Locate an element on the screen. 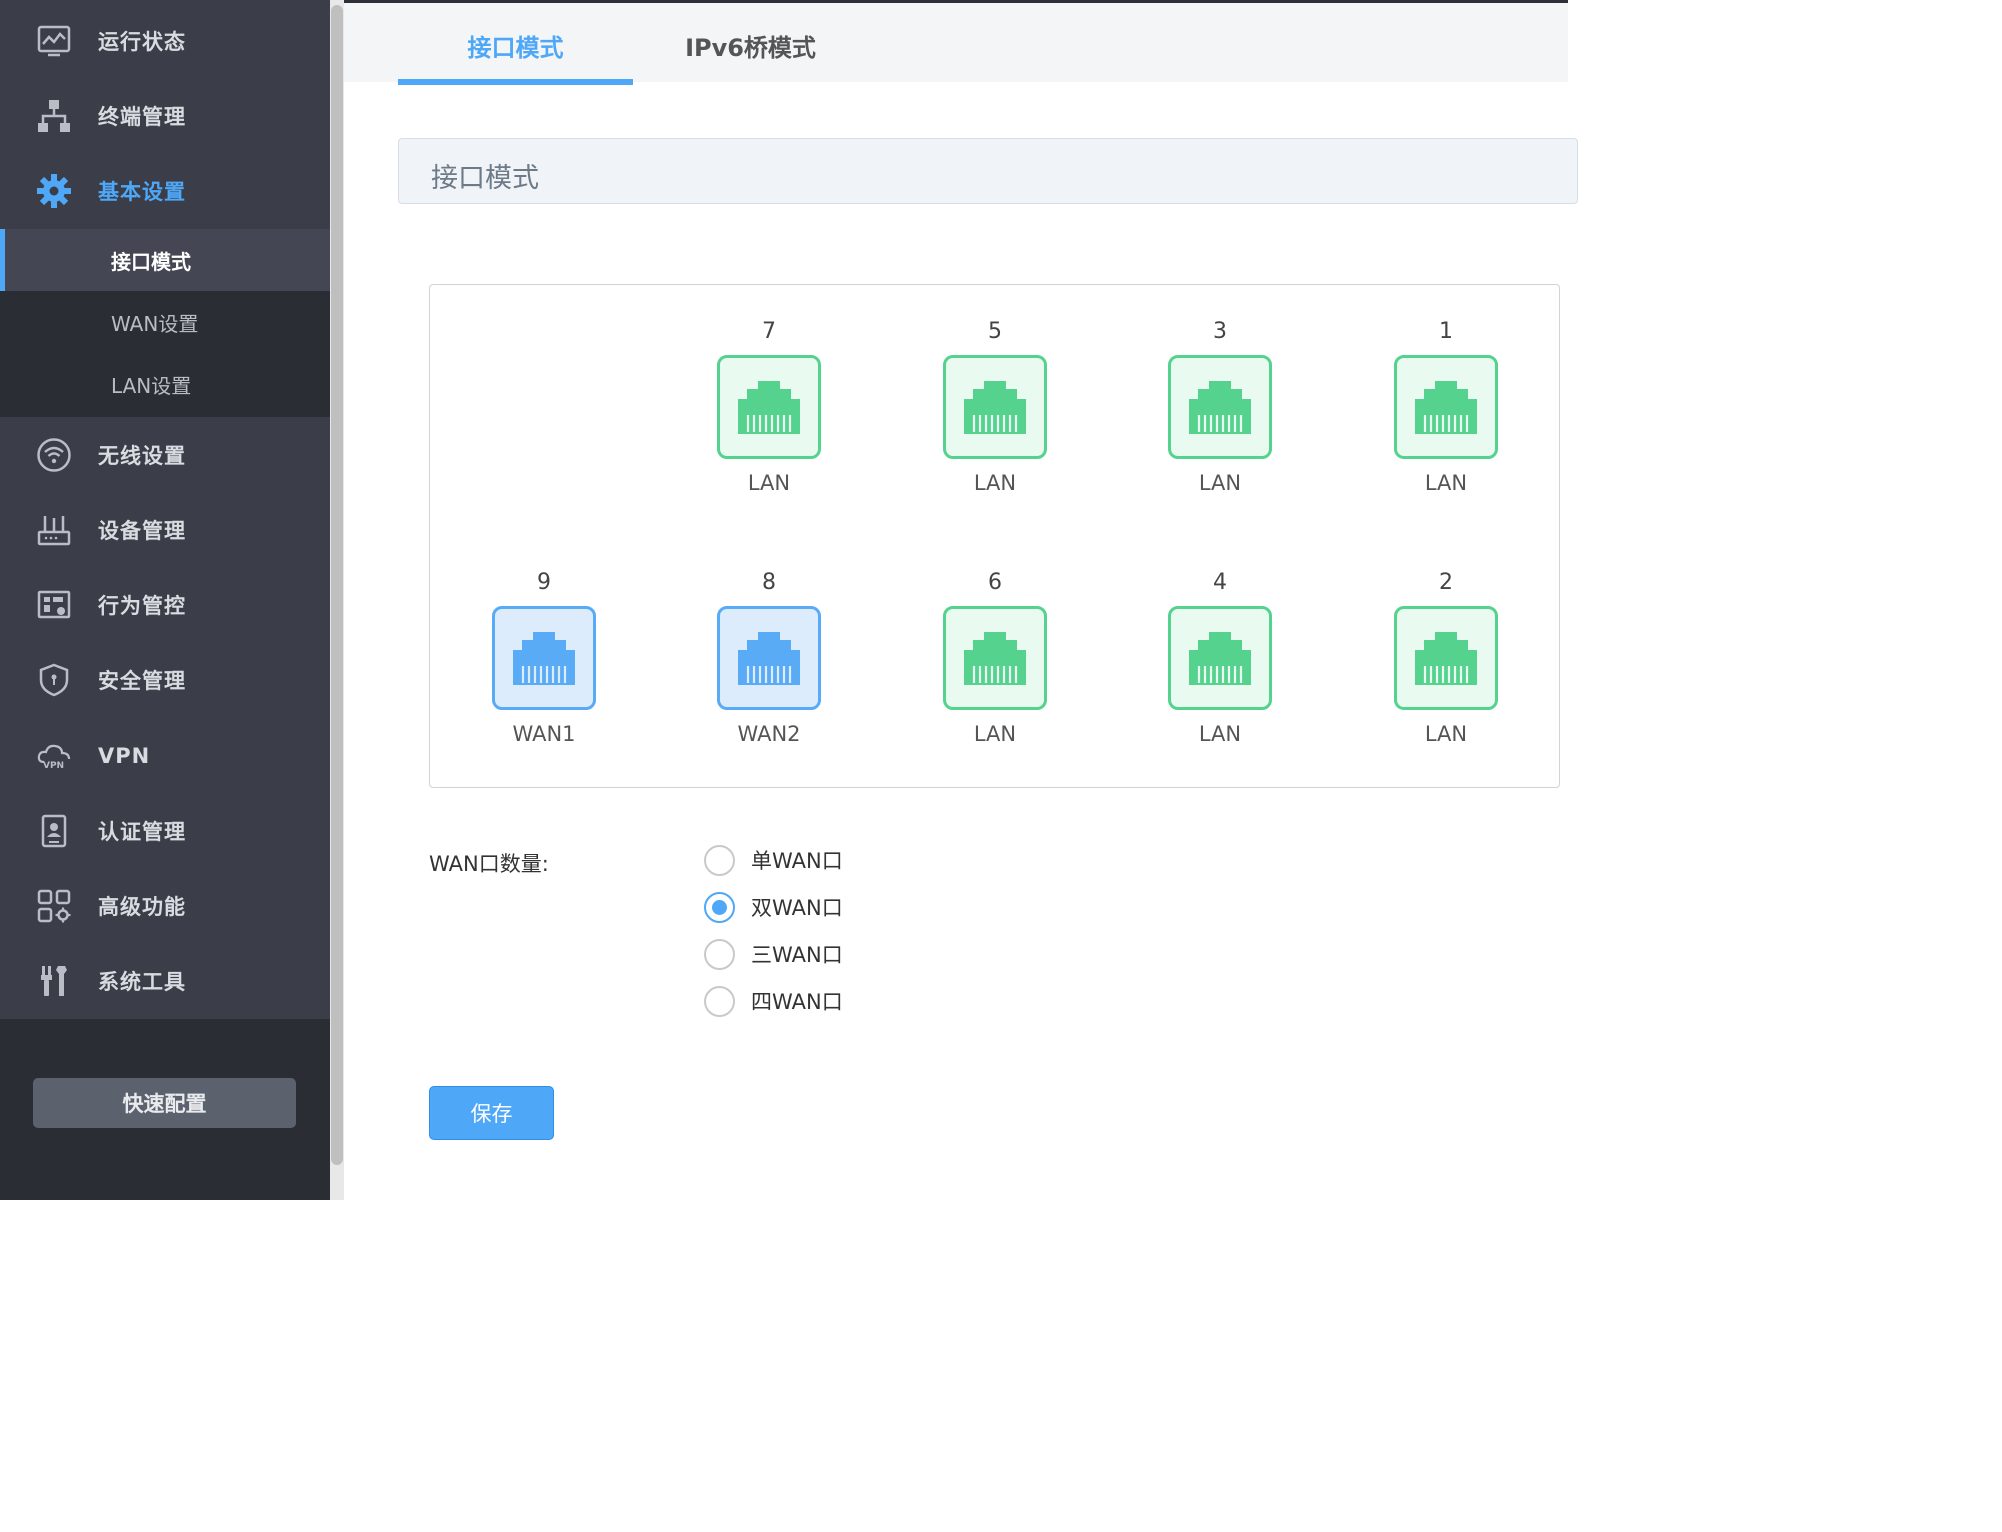  section-header: 接口模式 is located at coordinates (988, 171).